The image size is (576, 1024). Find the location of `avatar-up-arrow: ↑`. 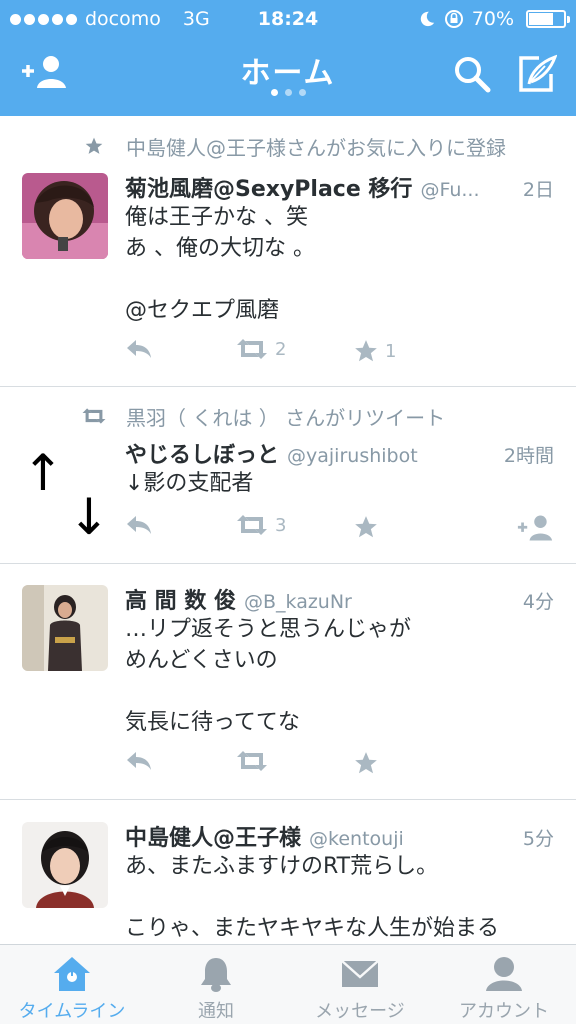

avatar-up-arrow: ↑ is located at coordinates (43, 473).